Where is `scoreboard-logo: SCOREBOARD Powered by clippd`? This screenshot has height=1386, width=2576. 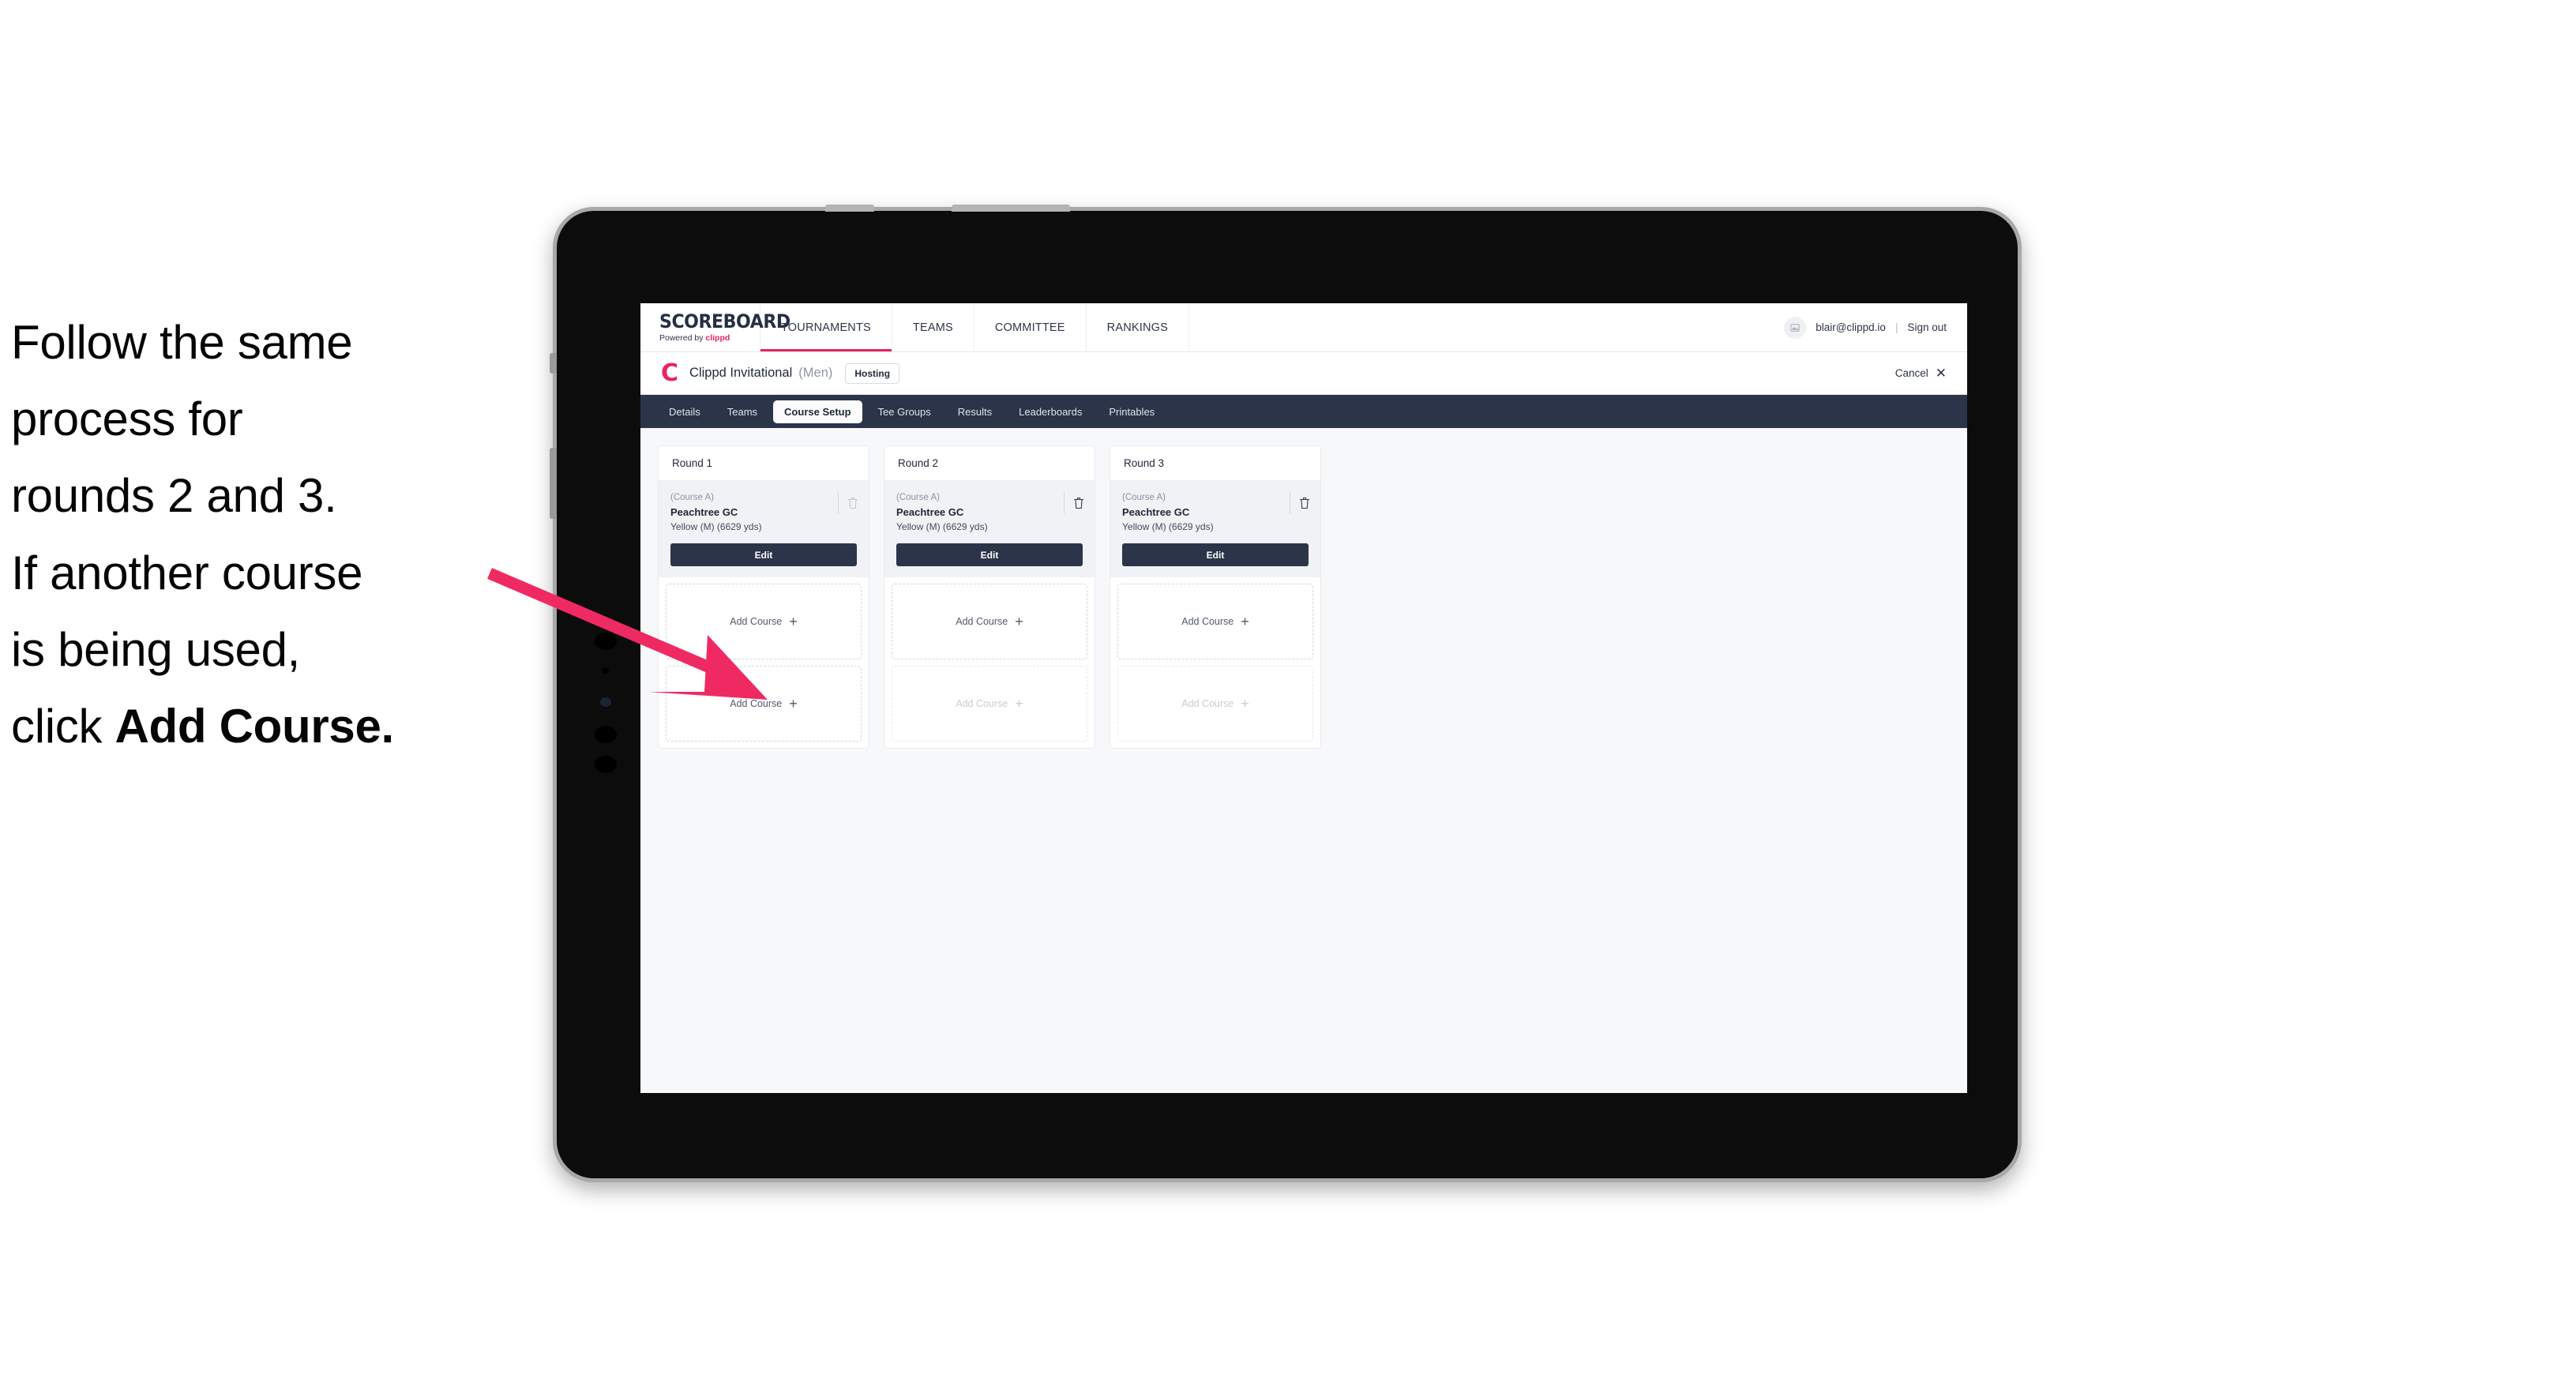 scoreboard-logo: SCOREBOARD Powered by clippd is located at coordinates (715, 327).